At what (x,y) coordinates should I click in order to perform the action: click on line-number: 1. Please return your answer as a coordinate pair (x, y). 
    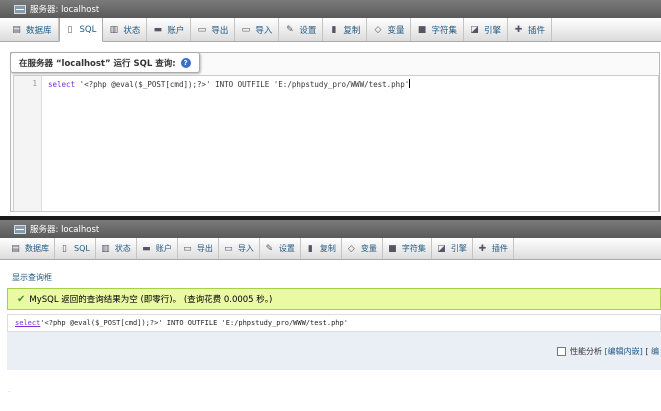
    Looking at the image, I should click on (34, 83).